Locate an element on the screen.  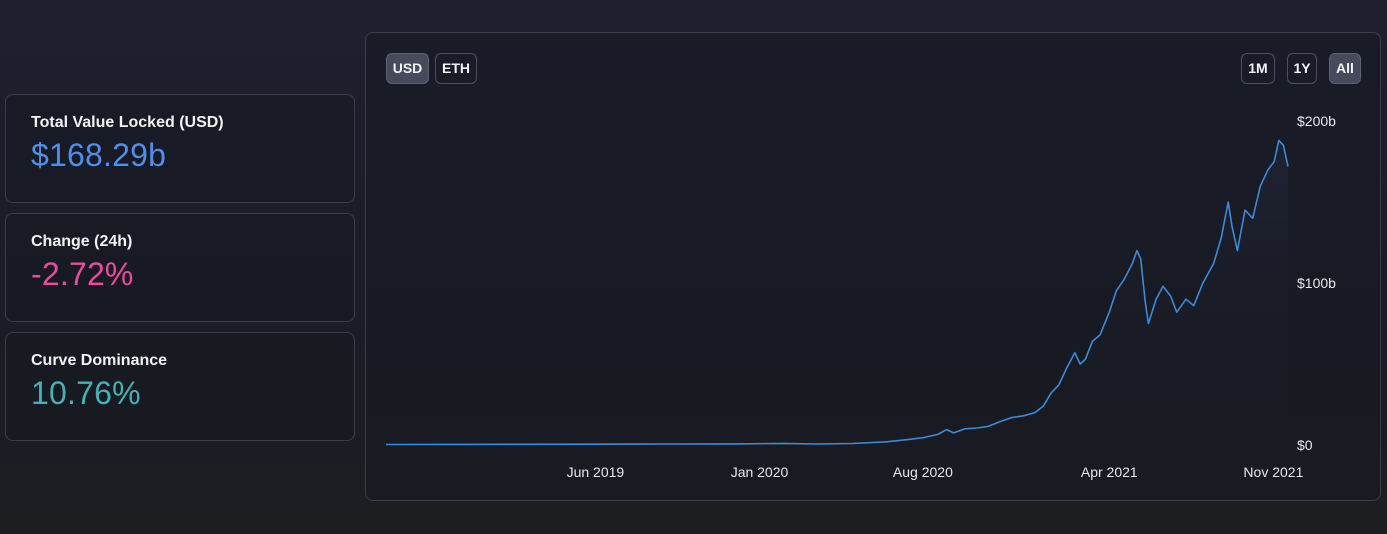
y-tick-label: $0 is located at coordinates (1305, 445).